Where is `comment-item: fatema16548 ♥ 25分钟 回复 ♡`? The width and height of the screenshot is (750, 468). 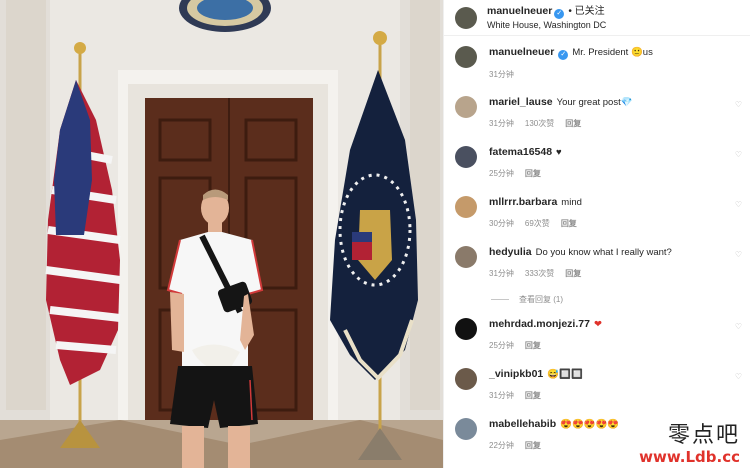
comment-item: fatema16548 ♥ 25分钟 回复 ♡ is located at coordinates (598, 162).